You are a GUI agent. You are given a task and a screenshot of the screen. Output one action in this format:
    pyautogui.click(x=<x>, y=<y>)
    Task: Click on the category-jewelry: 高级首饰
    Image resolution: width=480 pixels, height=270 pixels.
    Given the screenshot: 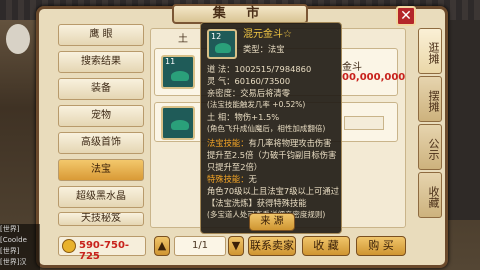 What is the action you would take?
    pyautogui.click(x=101, y=143)
    